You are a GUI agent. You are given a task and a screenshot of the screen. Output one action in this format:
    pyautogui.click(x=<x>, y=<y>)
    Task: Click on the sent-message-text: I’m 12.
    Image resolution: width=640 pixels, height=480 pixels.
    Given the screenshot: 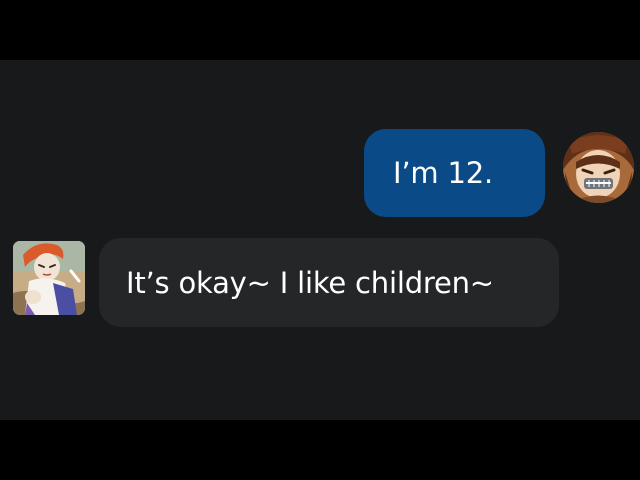 What is the action you would take?
    pyautogui.click(x=443, y=173)
    